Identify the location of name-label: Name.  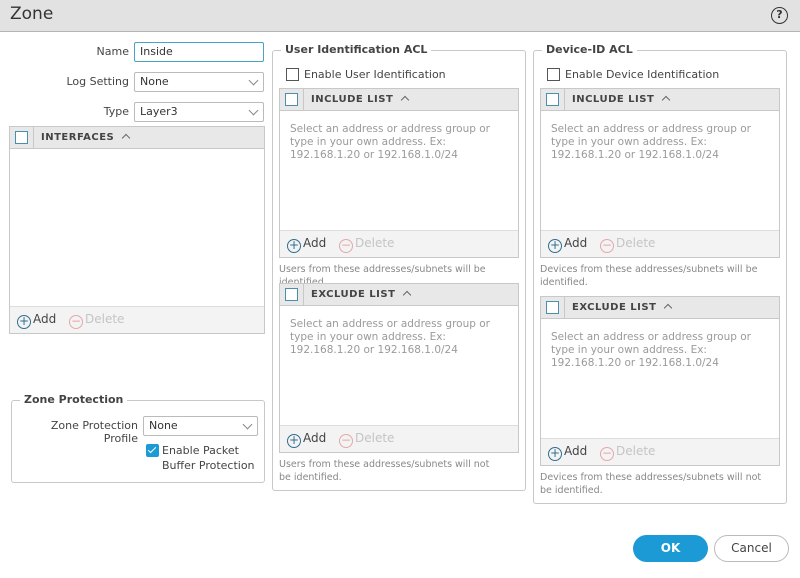
(112, 51).